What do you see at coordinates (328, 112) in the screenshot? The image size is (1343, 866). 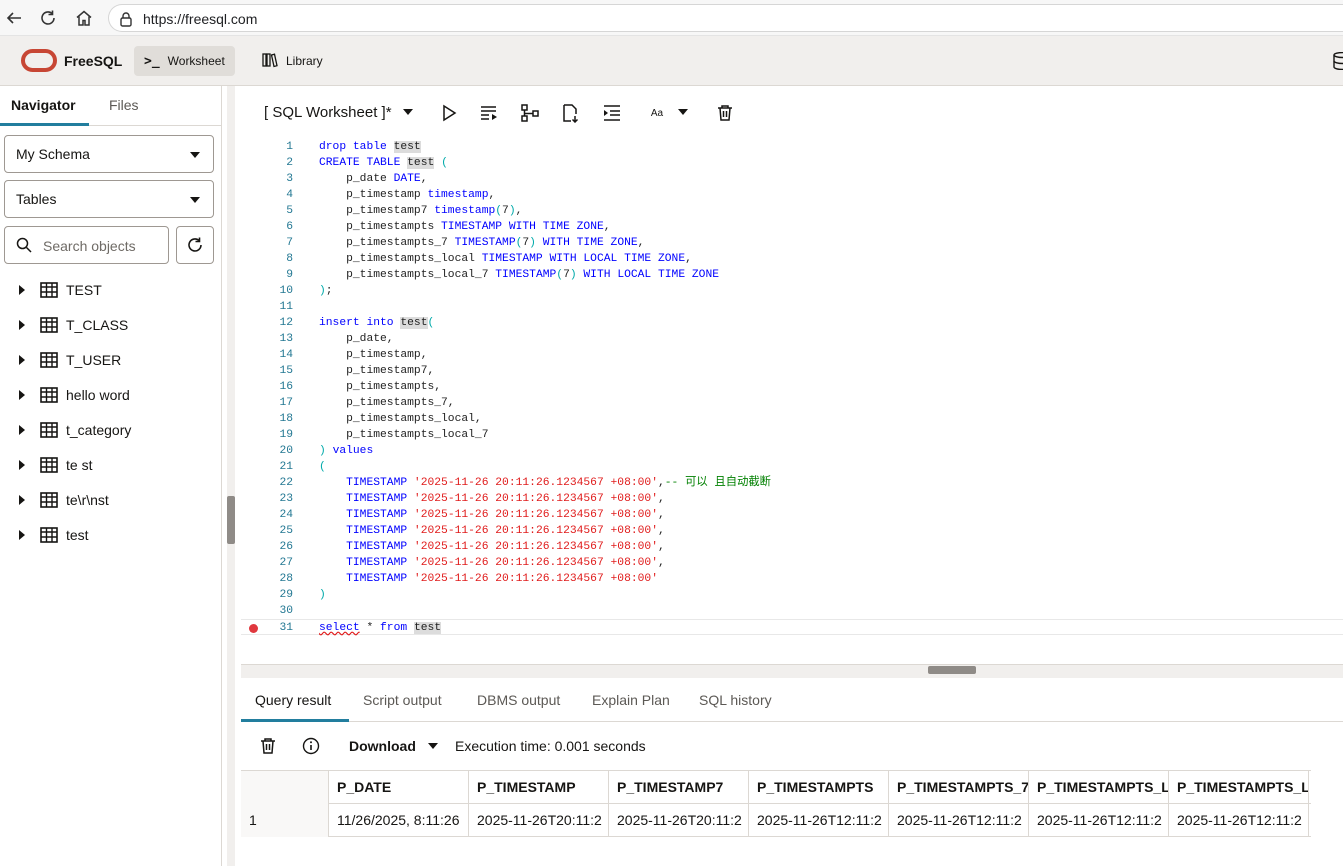 I see `worksheet-title: [ SQL Worksheet ]*` at bounding box center [328, 112].